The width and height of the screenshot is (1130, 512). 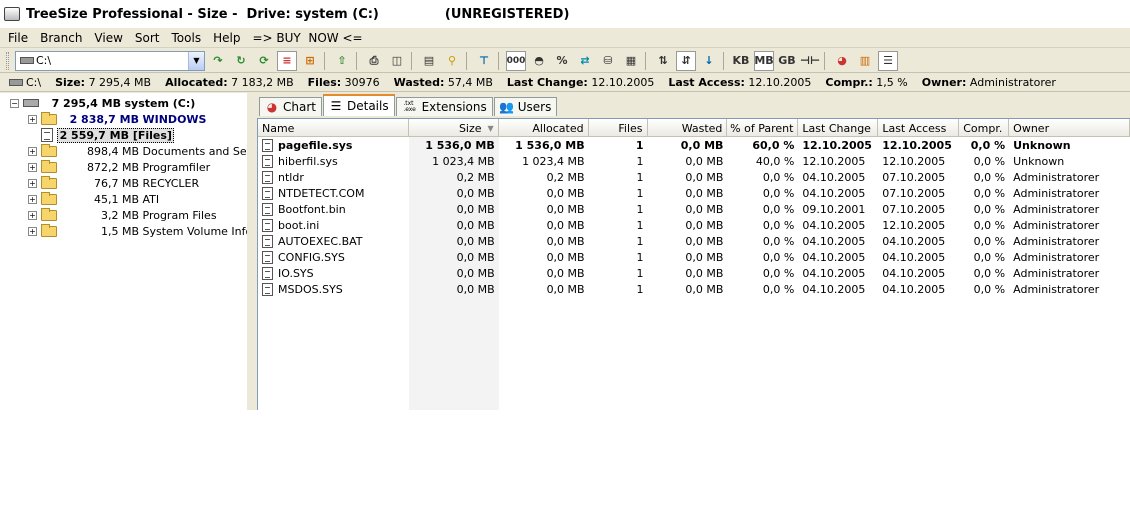 I want to click on sort-by-size-icon: ⇵, so click(x=686, y=60).